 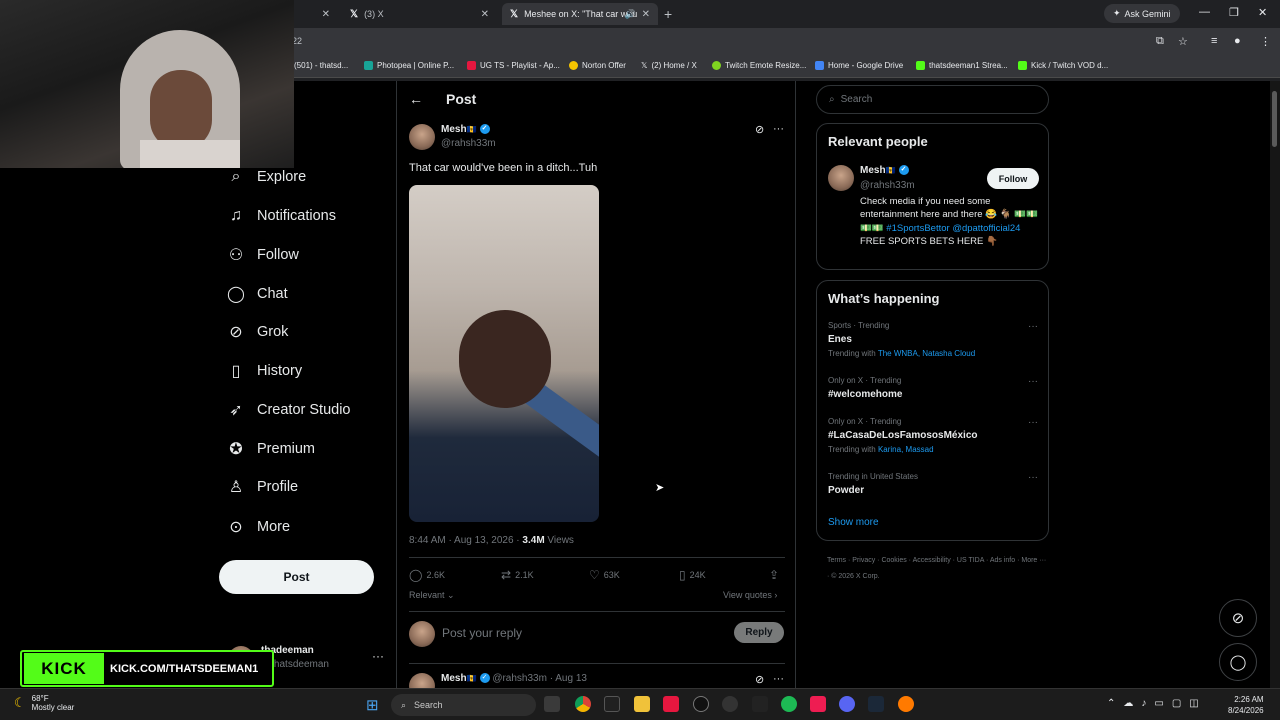 What do you see at coordinates (853, 522) in the screenshot?
I see `show-more-link: Show more` at bounding box center [853, 522].